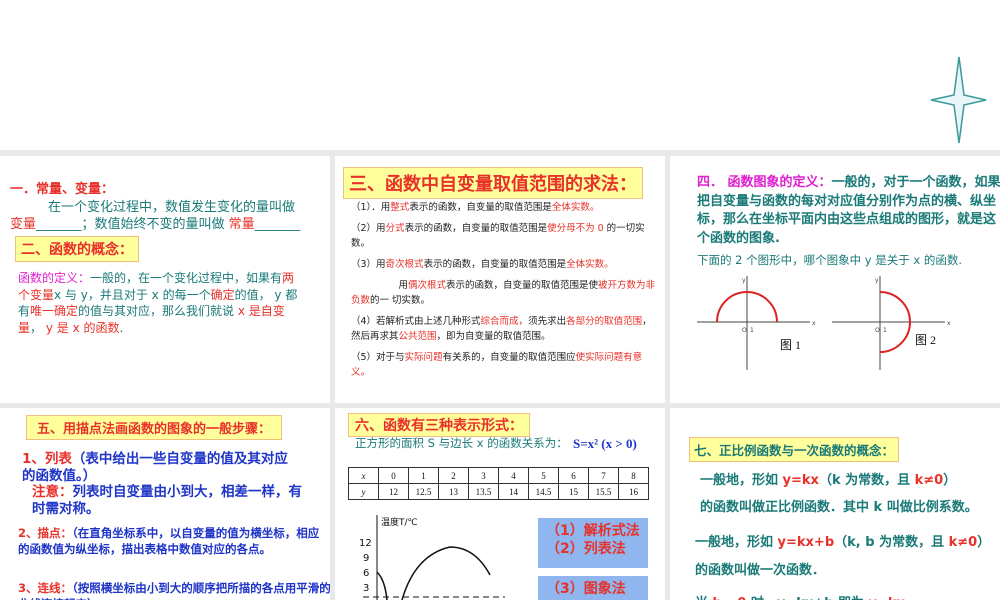 The height and width of the screenshot is (600, 1000). I want to click on table-cell: 3, so click(483, 475).